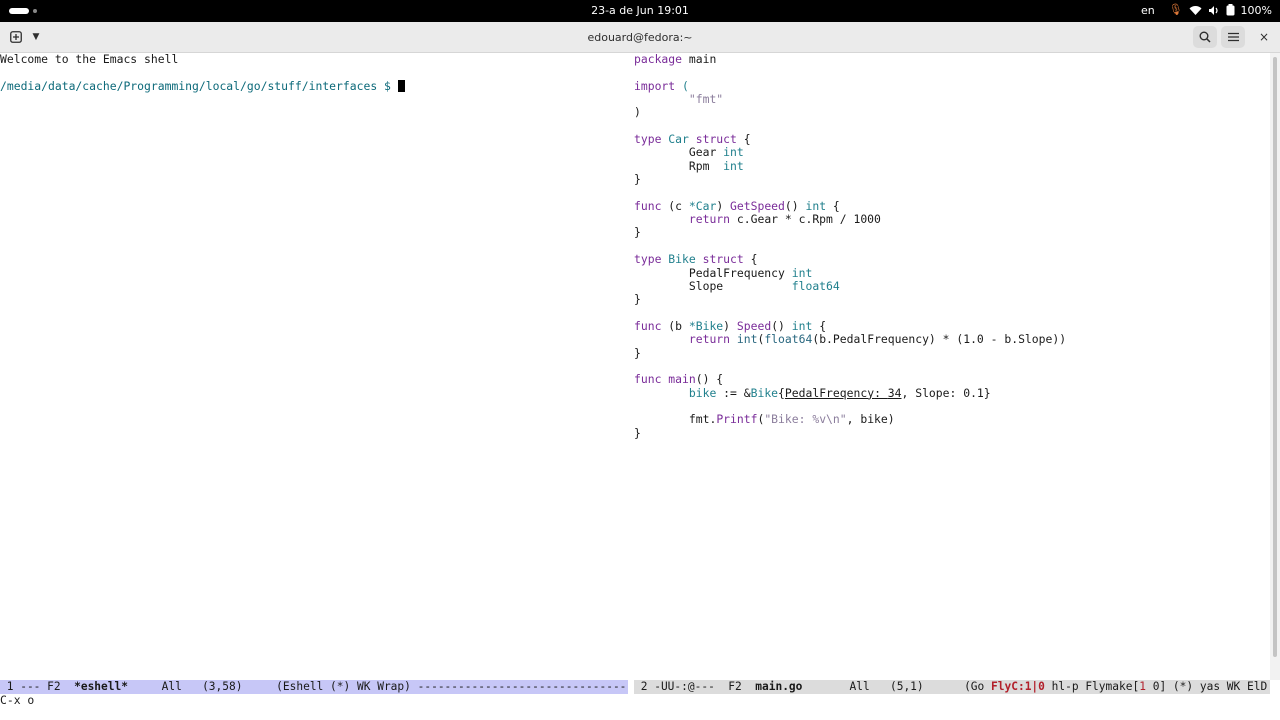  What do you see at coordinates (764, 285) in the screenshot?
I see `code-line: Slope float64` at bounding box center [764, 285].